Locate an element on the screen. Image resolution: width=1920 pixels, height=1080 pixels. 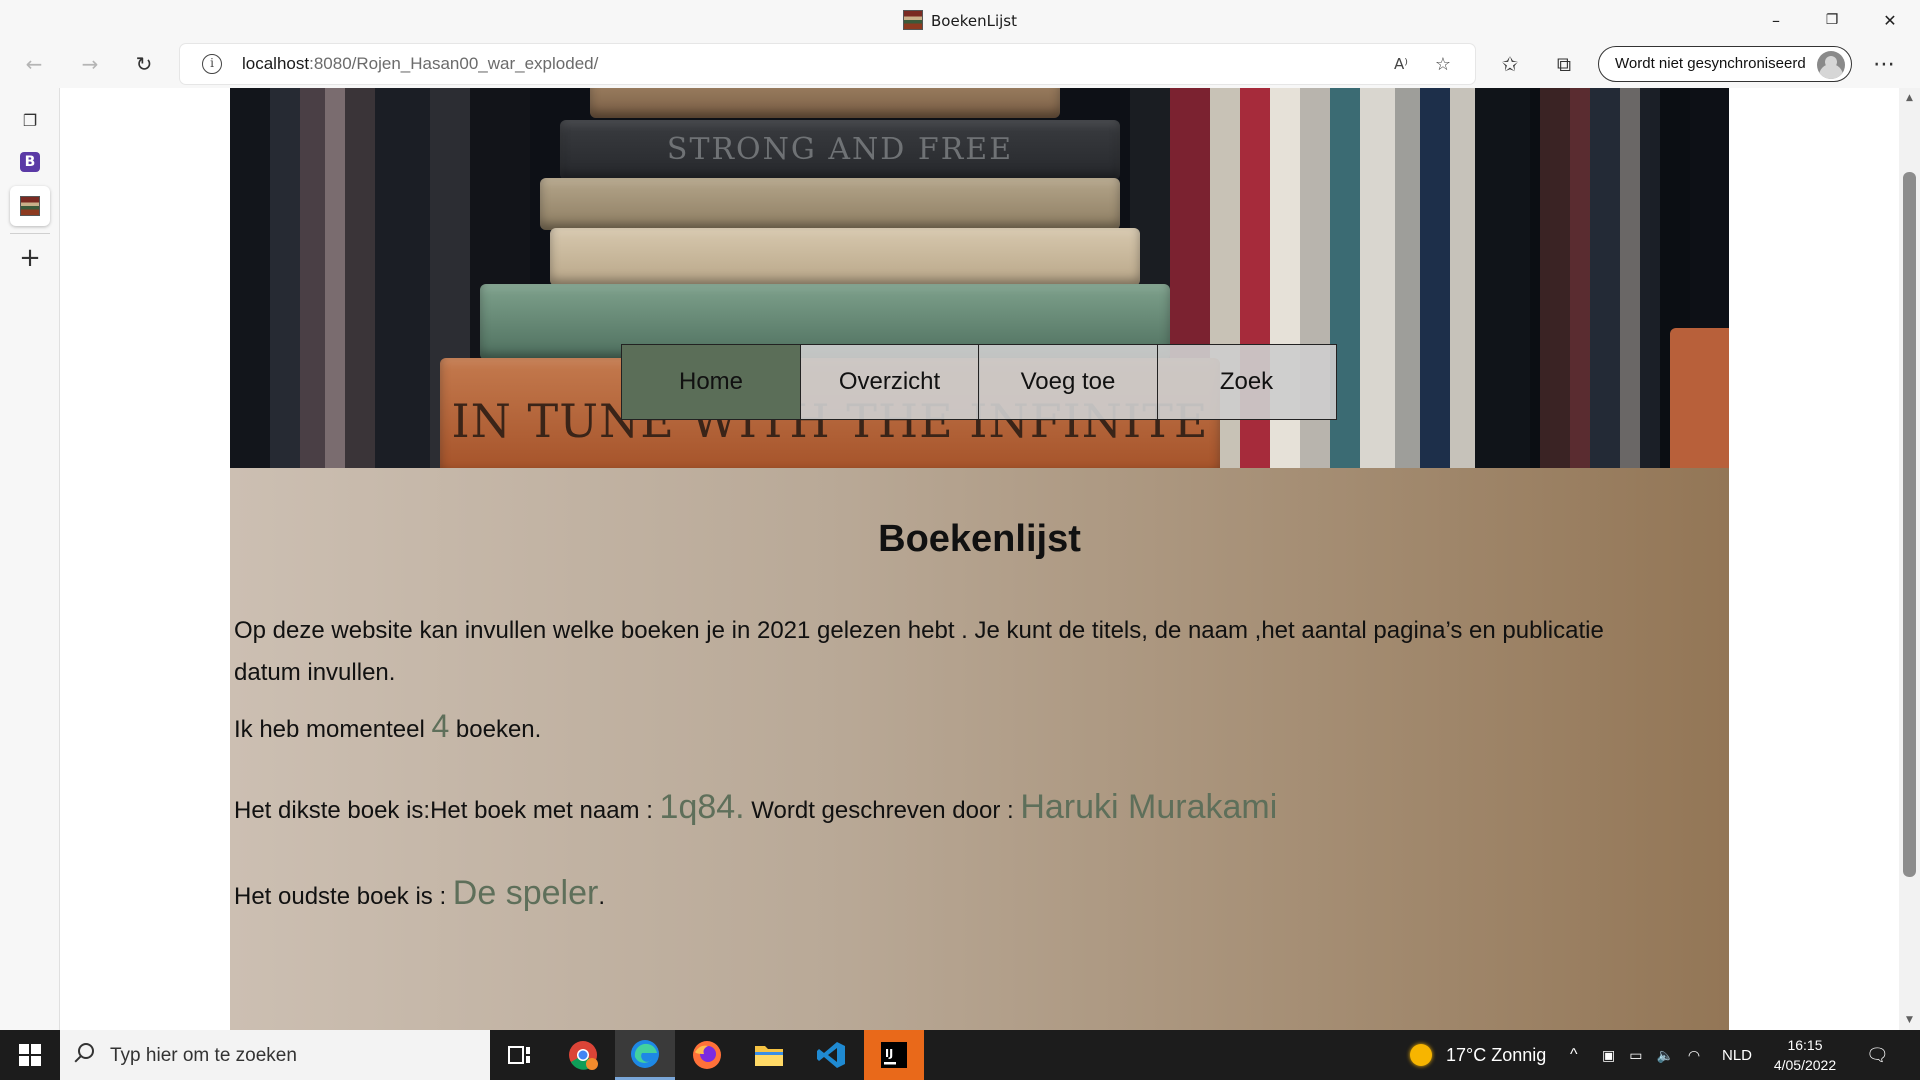
task-view-icon is located at coordinates (519, 1055).